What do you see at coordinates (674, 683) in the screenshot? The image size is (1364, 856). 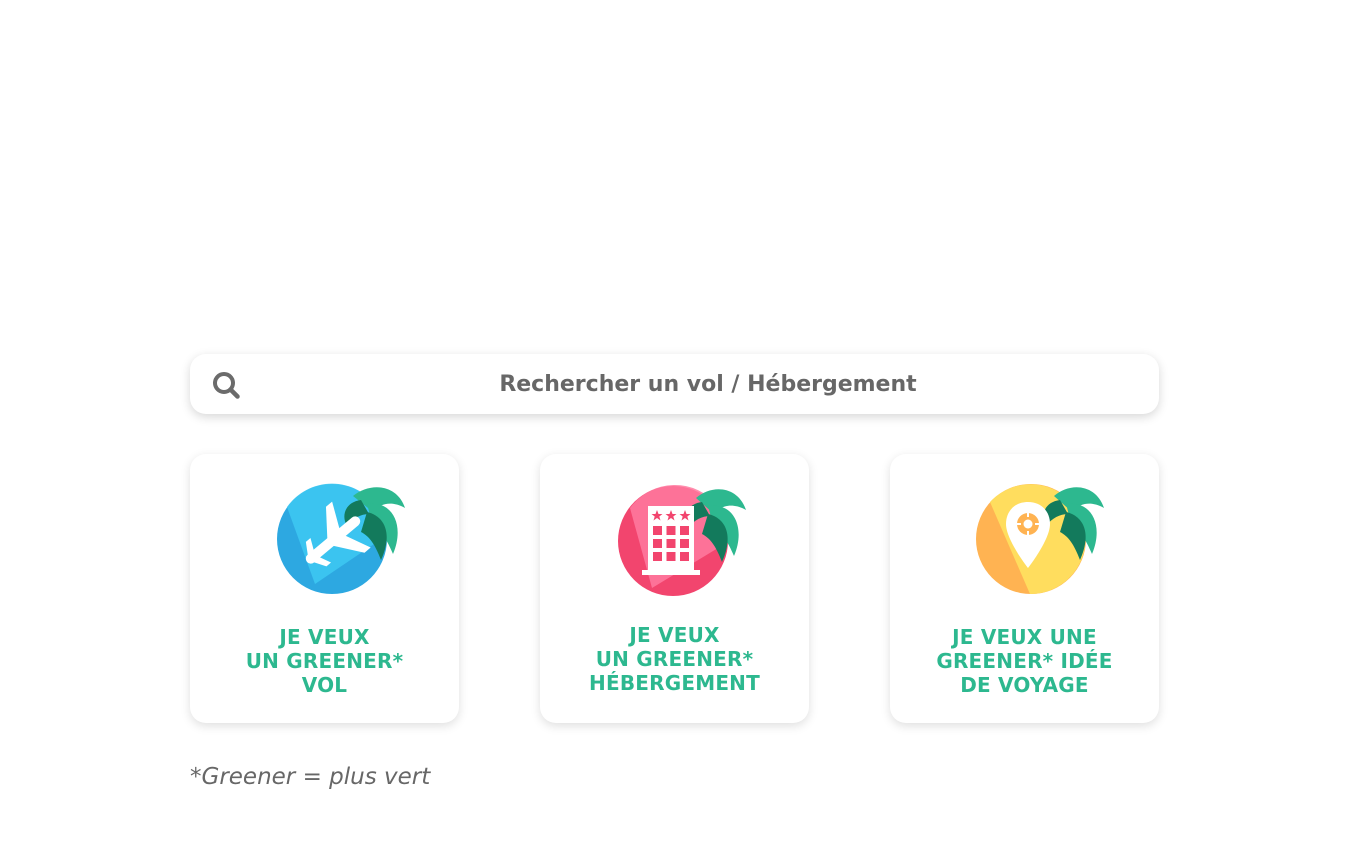 I see `card-label-line: HÉBERGEMENT` at bounding box center [674, 683].